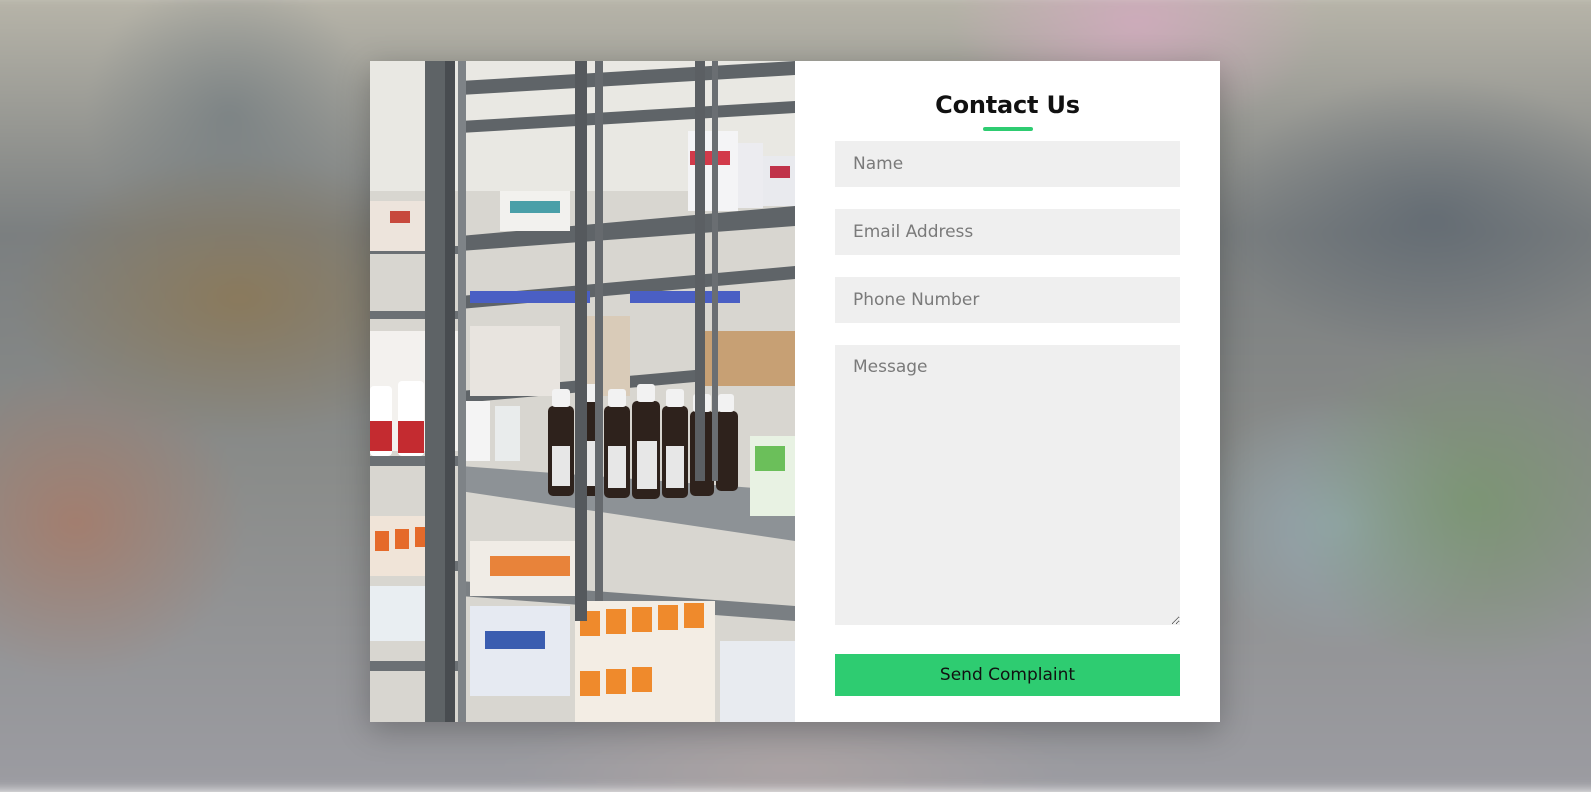  Describe the element at coordinates (1007, 232) in the screenshot. I see `email-input` at that location.